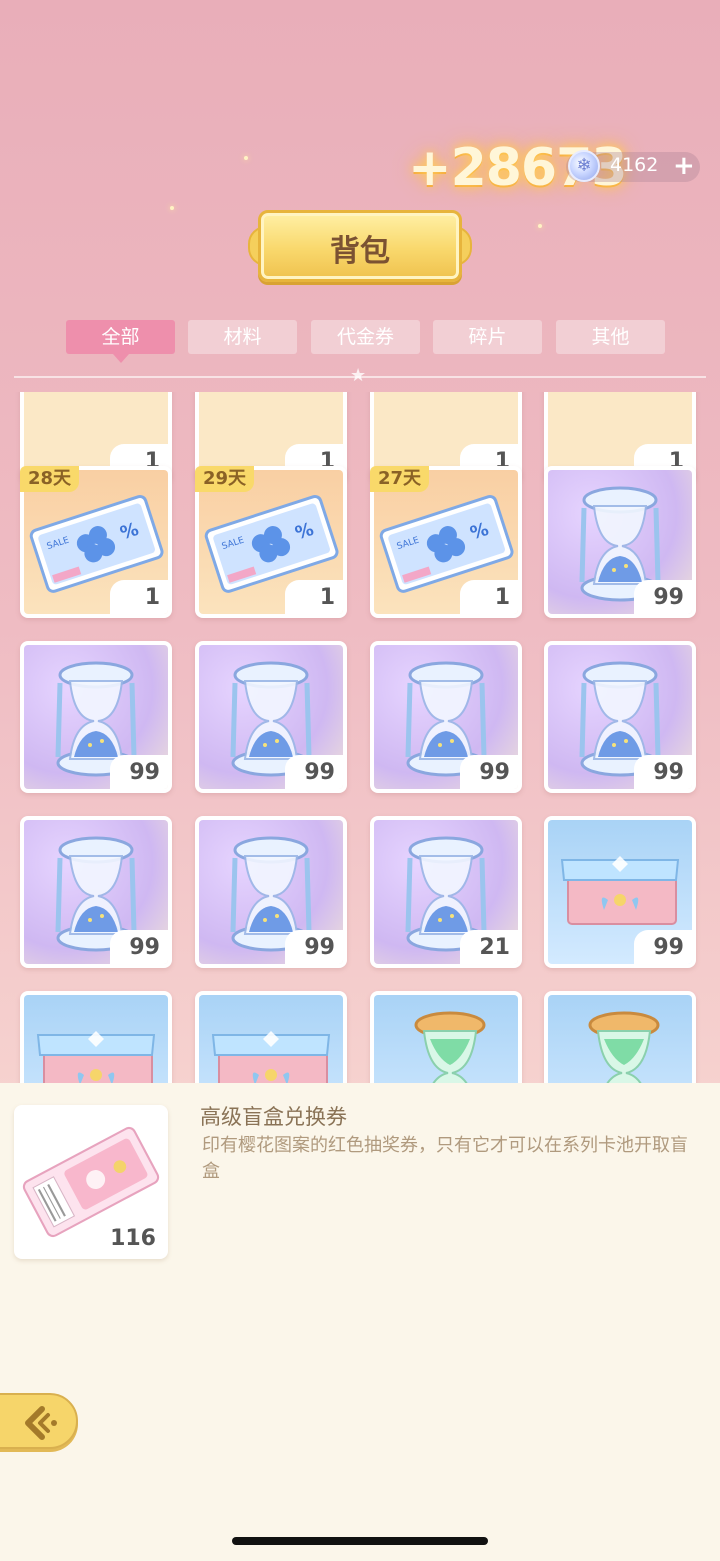  What do you see at coordinates (225, 479) in the screenshot?
I see `expiry-badge: 29天` at bounding box center [225, 479].